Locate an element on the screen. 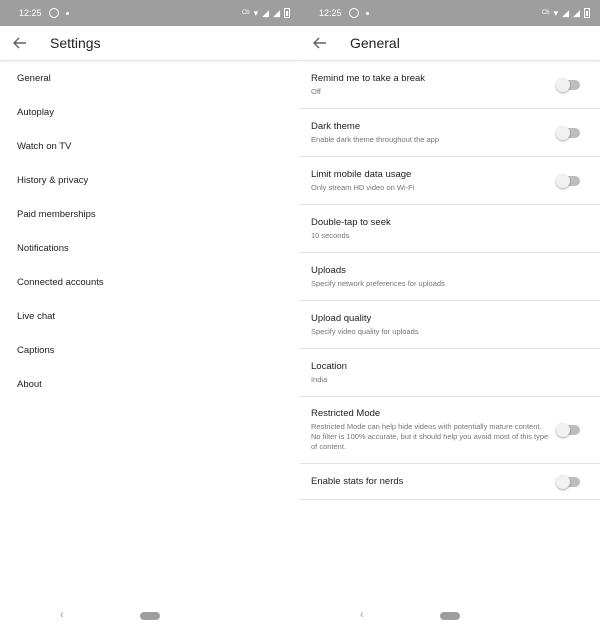 Image resolution: width=600 pixels, height=633 pixels. setting-subtitle: India is located at coordinates (319, 379).